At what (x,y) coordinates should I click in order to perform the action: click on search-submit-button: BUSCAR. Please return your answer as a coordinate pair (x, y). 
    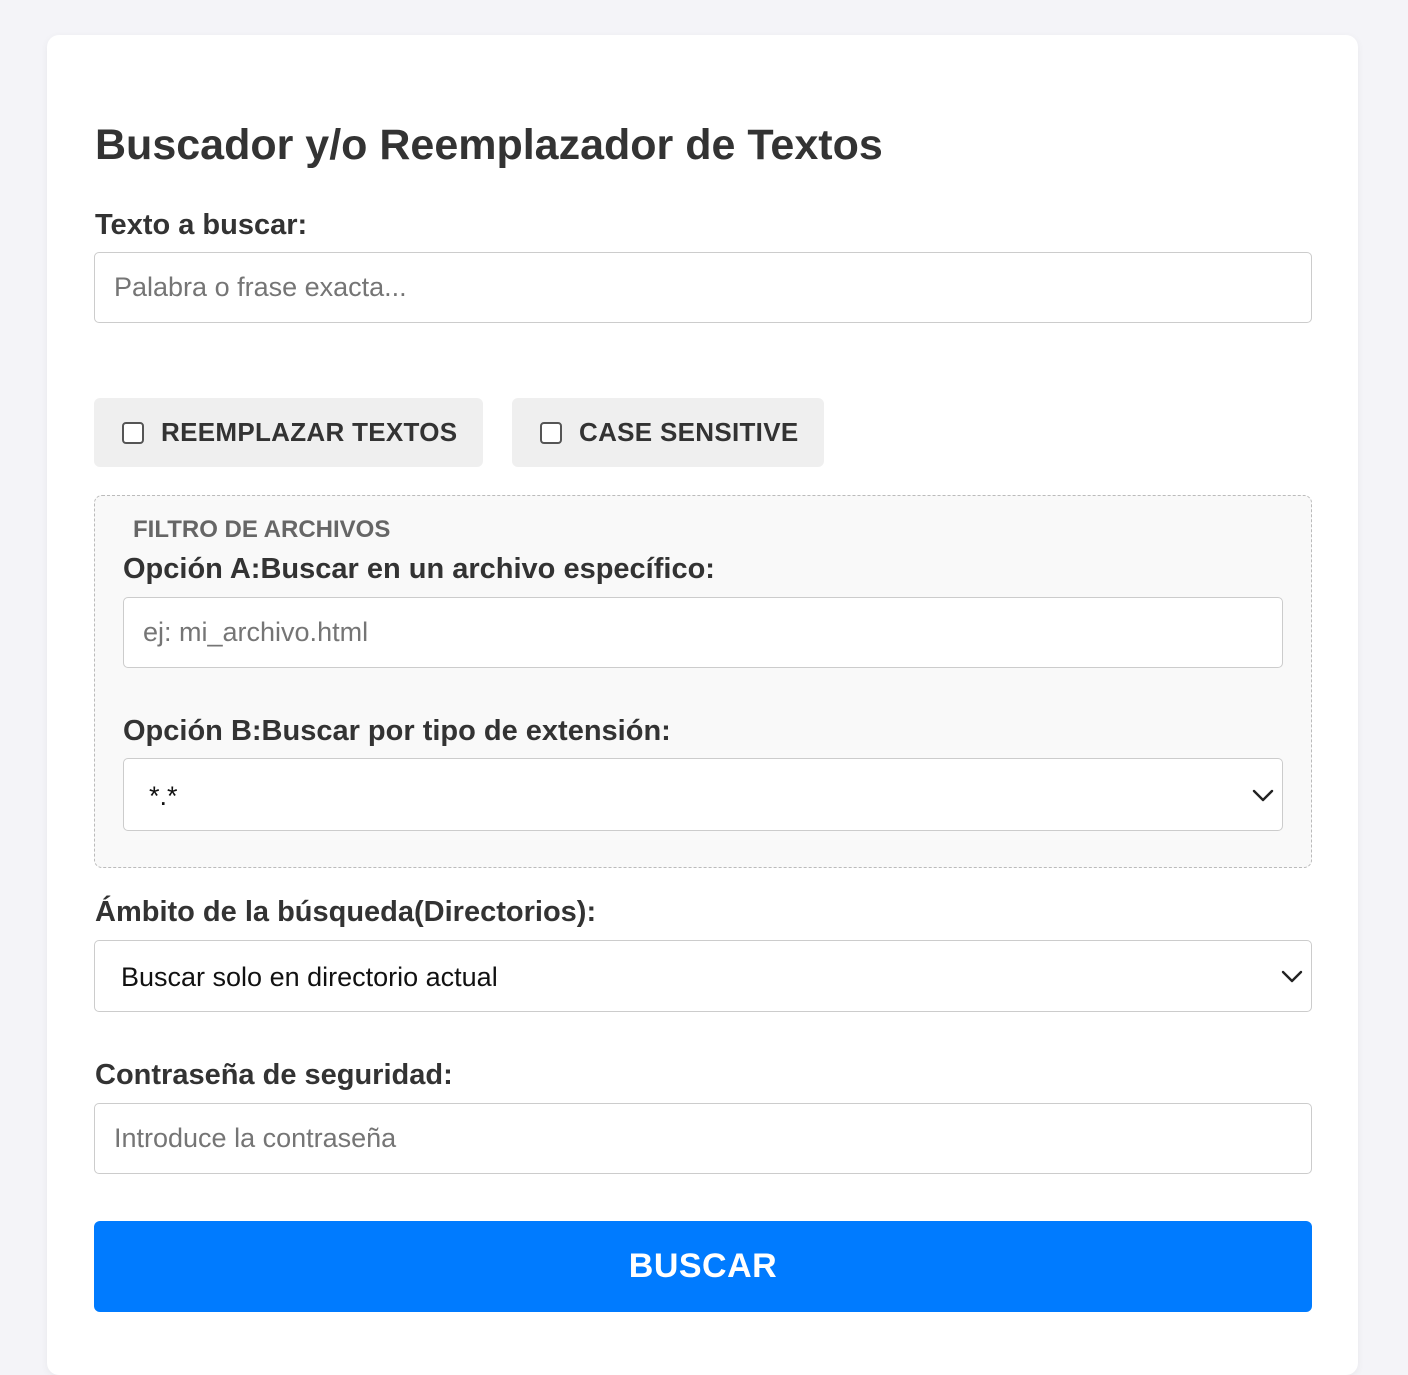
    Looking at the image, I should click on (703, 1266).